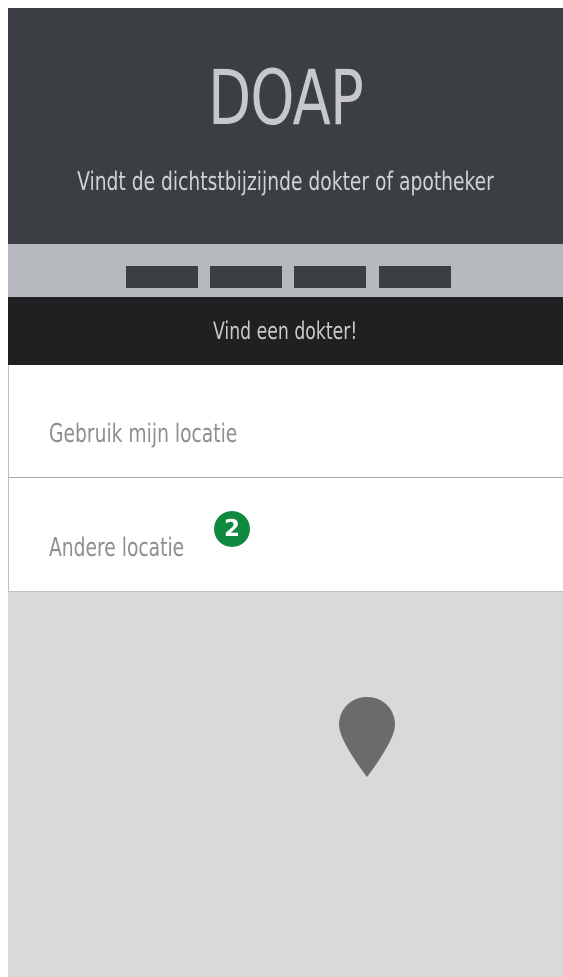 This screenshot has width=563, height=977. I want to click on find-doctor-label: Vind een dokter!, so click(285, 331).